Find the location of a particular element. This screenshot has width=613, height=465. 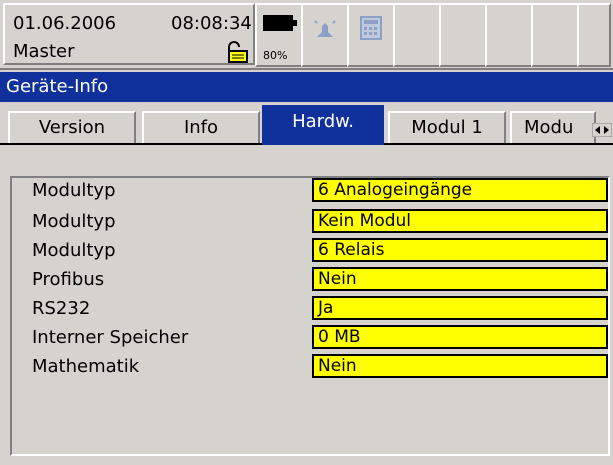

info-row: Modultyp Kein Modul is located at coordinates (312, 222).